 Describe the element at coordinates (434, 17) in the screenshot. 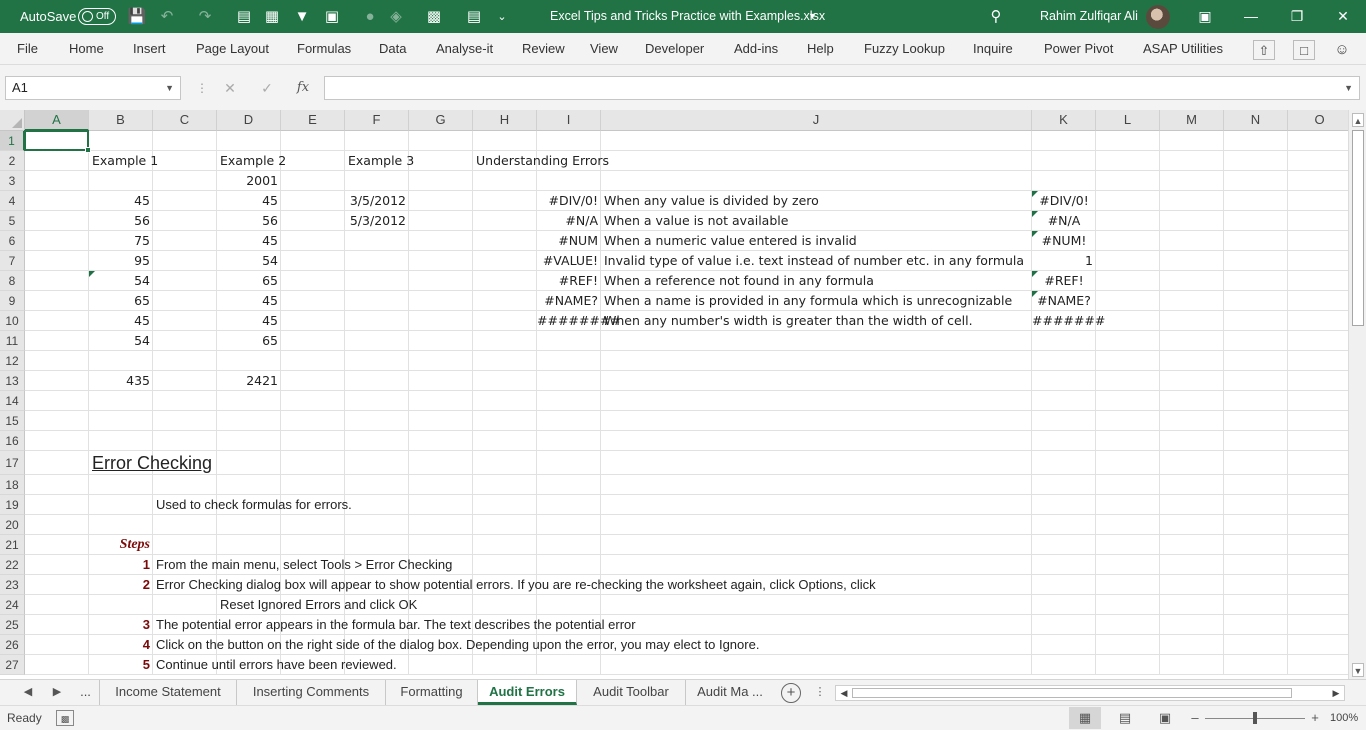

I see `camera-icon: ▩` at that location.